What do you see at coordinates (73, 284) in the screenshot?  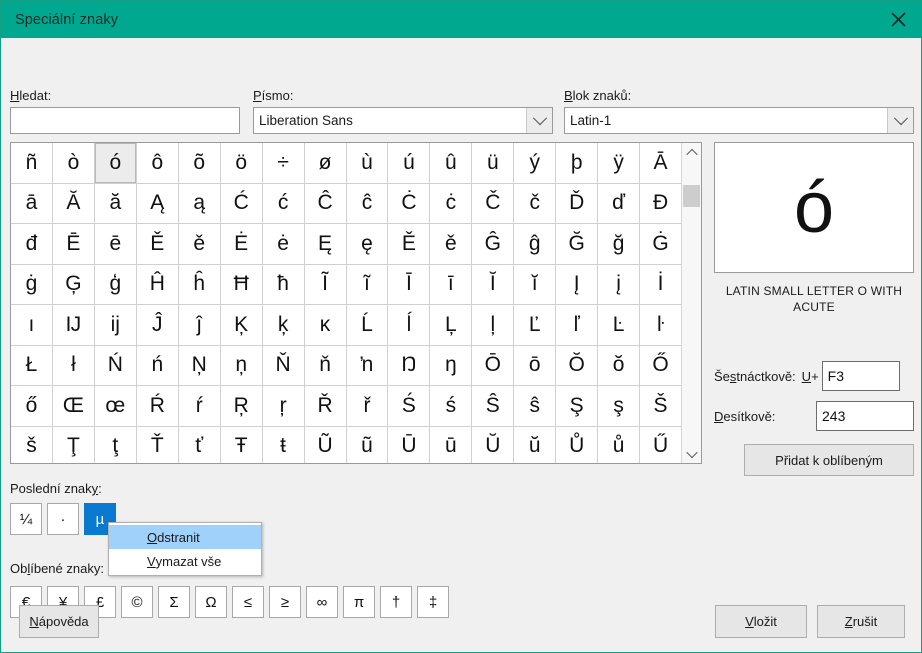 I see `character-cell: Ģ` at bounding box center [73, 284].